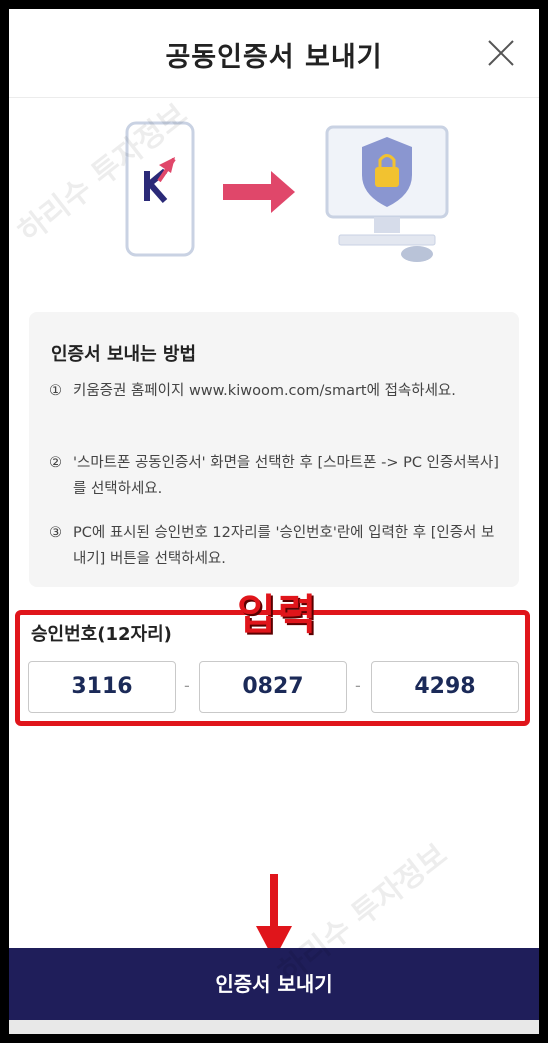 This screenshot has width=548, height=1043. Describe the element at coordinates (124, 354) in the screenshot. I see `guide-title: 인증서 보내는 방법` at that location.